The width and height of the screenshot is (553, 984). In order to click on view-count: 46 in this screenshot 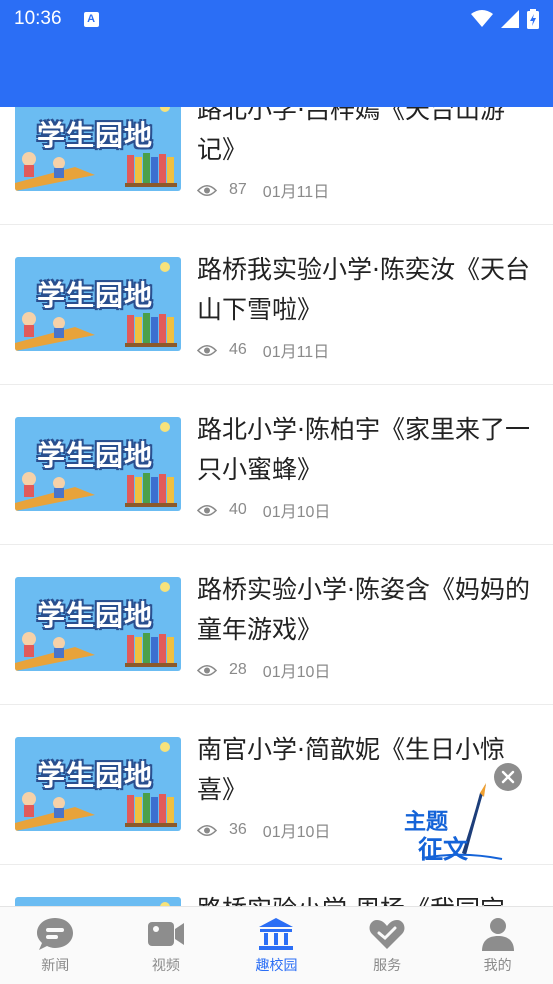, I will do `click(238, 349)`.